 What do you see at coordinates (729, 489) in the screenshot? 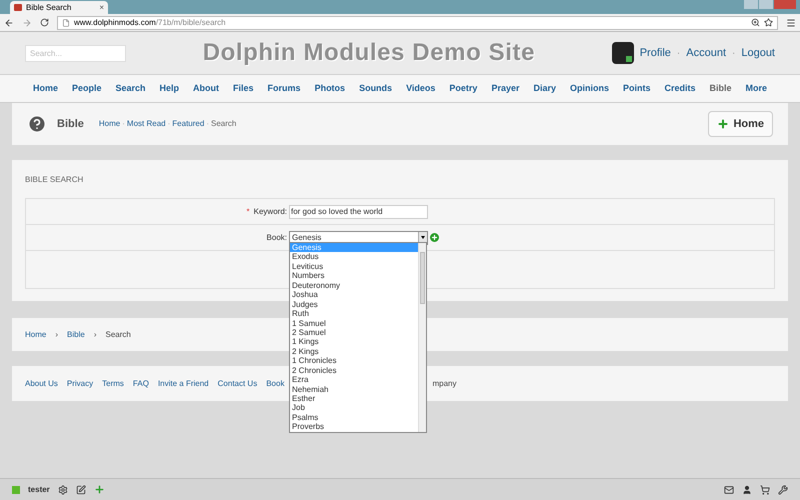
I see `mail-icon` at bounding box center [729, 489].